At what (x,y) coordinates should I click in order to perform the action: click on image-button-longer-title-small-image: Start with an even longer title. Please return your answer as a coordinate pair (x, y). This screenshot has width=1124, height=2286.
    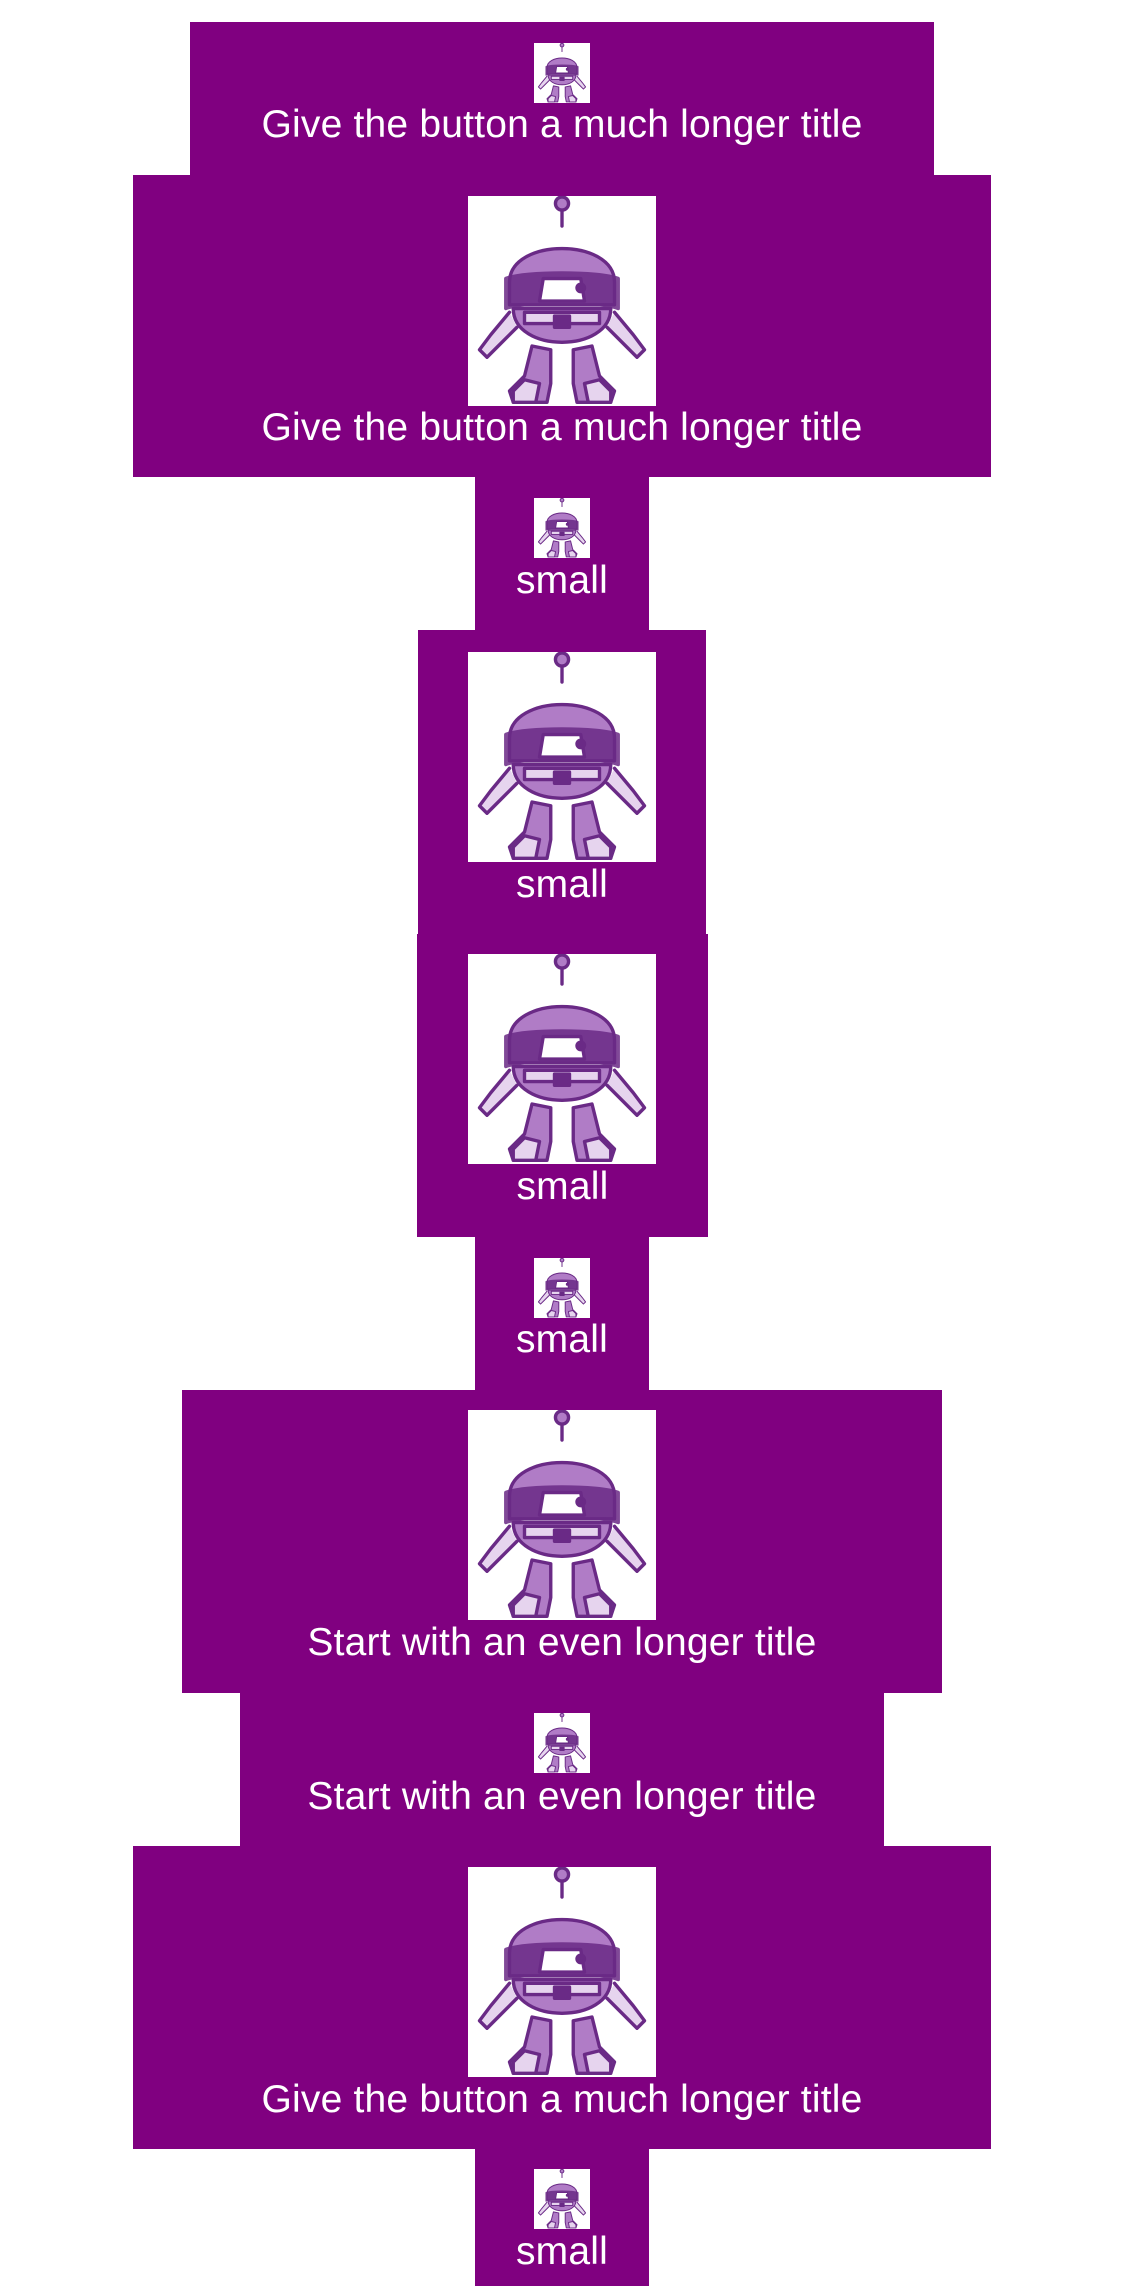
    Looking at the image, I should click on (562, 1769).